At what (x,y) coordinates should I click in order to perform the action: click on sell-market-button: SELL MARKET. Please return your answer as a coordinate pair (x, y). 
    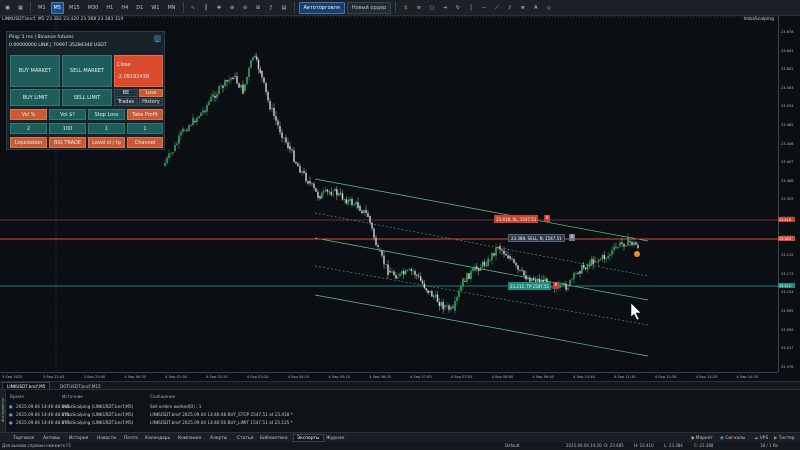
    Looking at the image, I should click on (87, 71).